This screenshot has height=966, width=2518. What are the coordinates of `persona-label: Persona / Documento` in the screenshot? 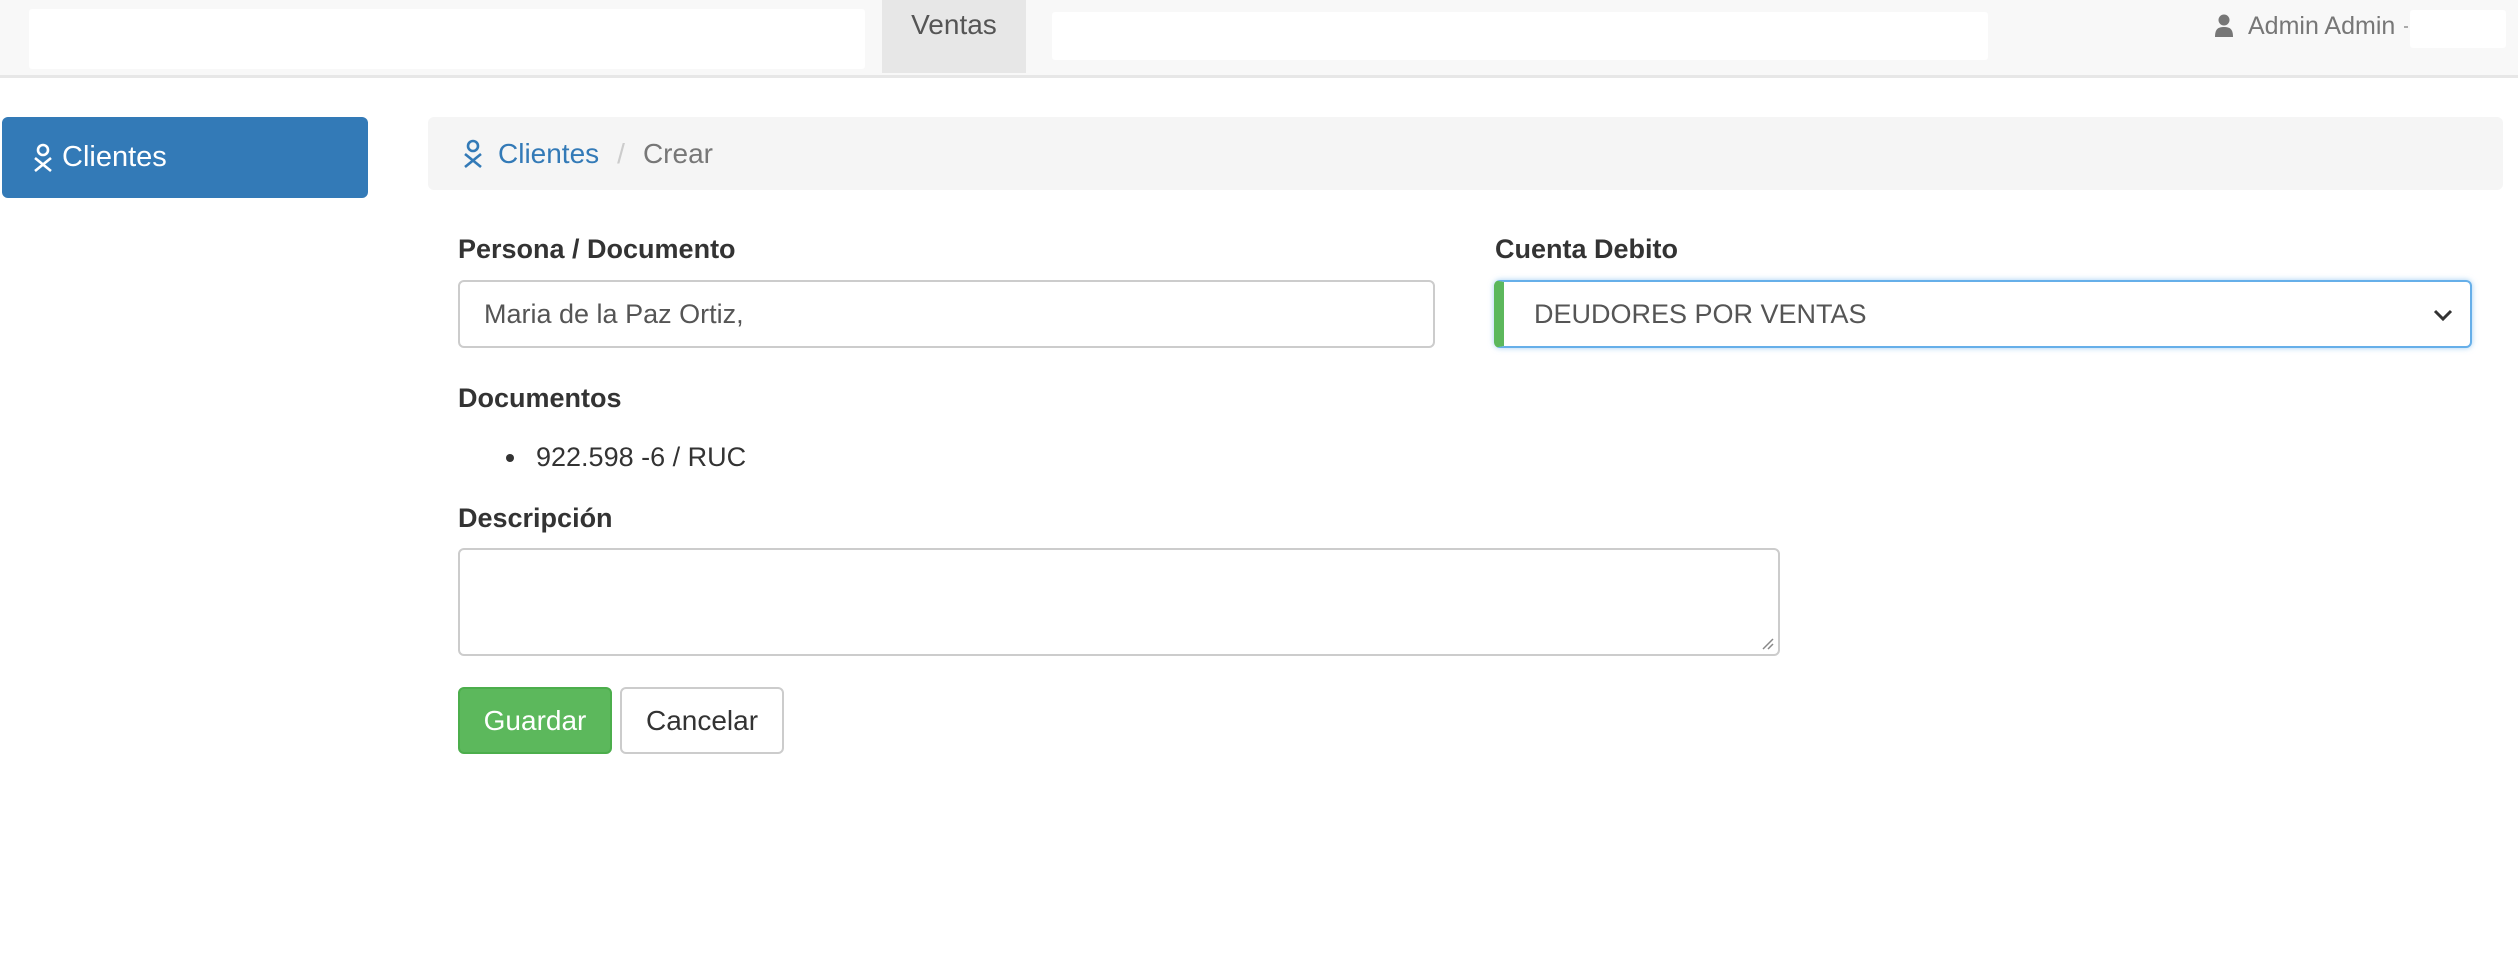 It's located at (597, 249).